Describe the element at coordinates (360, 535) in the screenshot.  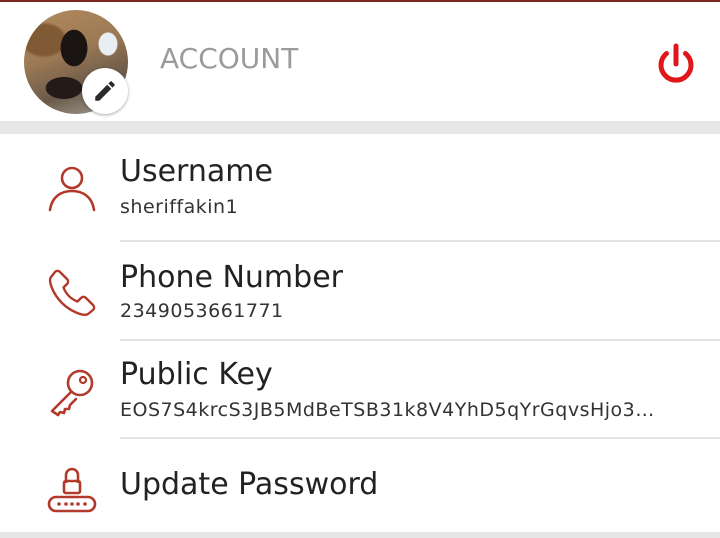
I see `bottom-separator` at that location.